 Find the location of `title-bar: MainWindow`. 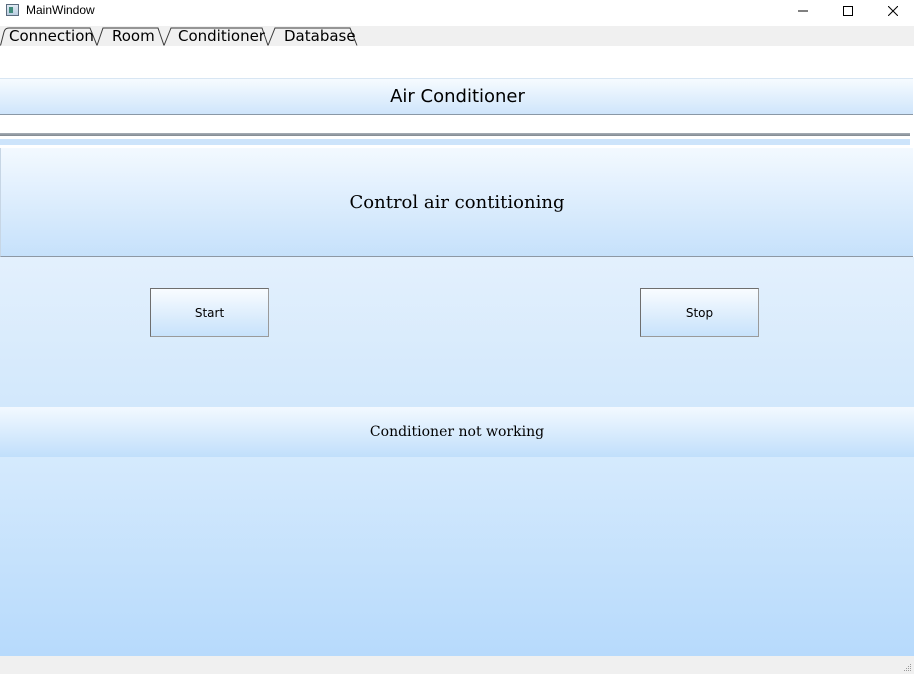

title-bar: MainWindow is located at coordinates (457, 11).